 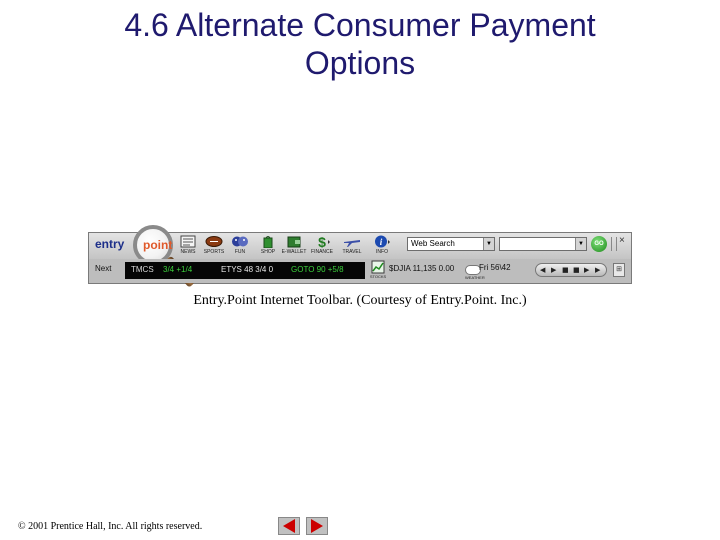 What do you see at coordinates (433, 243) in the screenshot?
I see `search-engine-value: Web Search` at bounding box center [433, 243].